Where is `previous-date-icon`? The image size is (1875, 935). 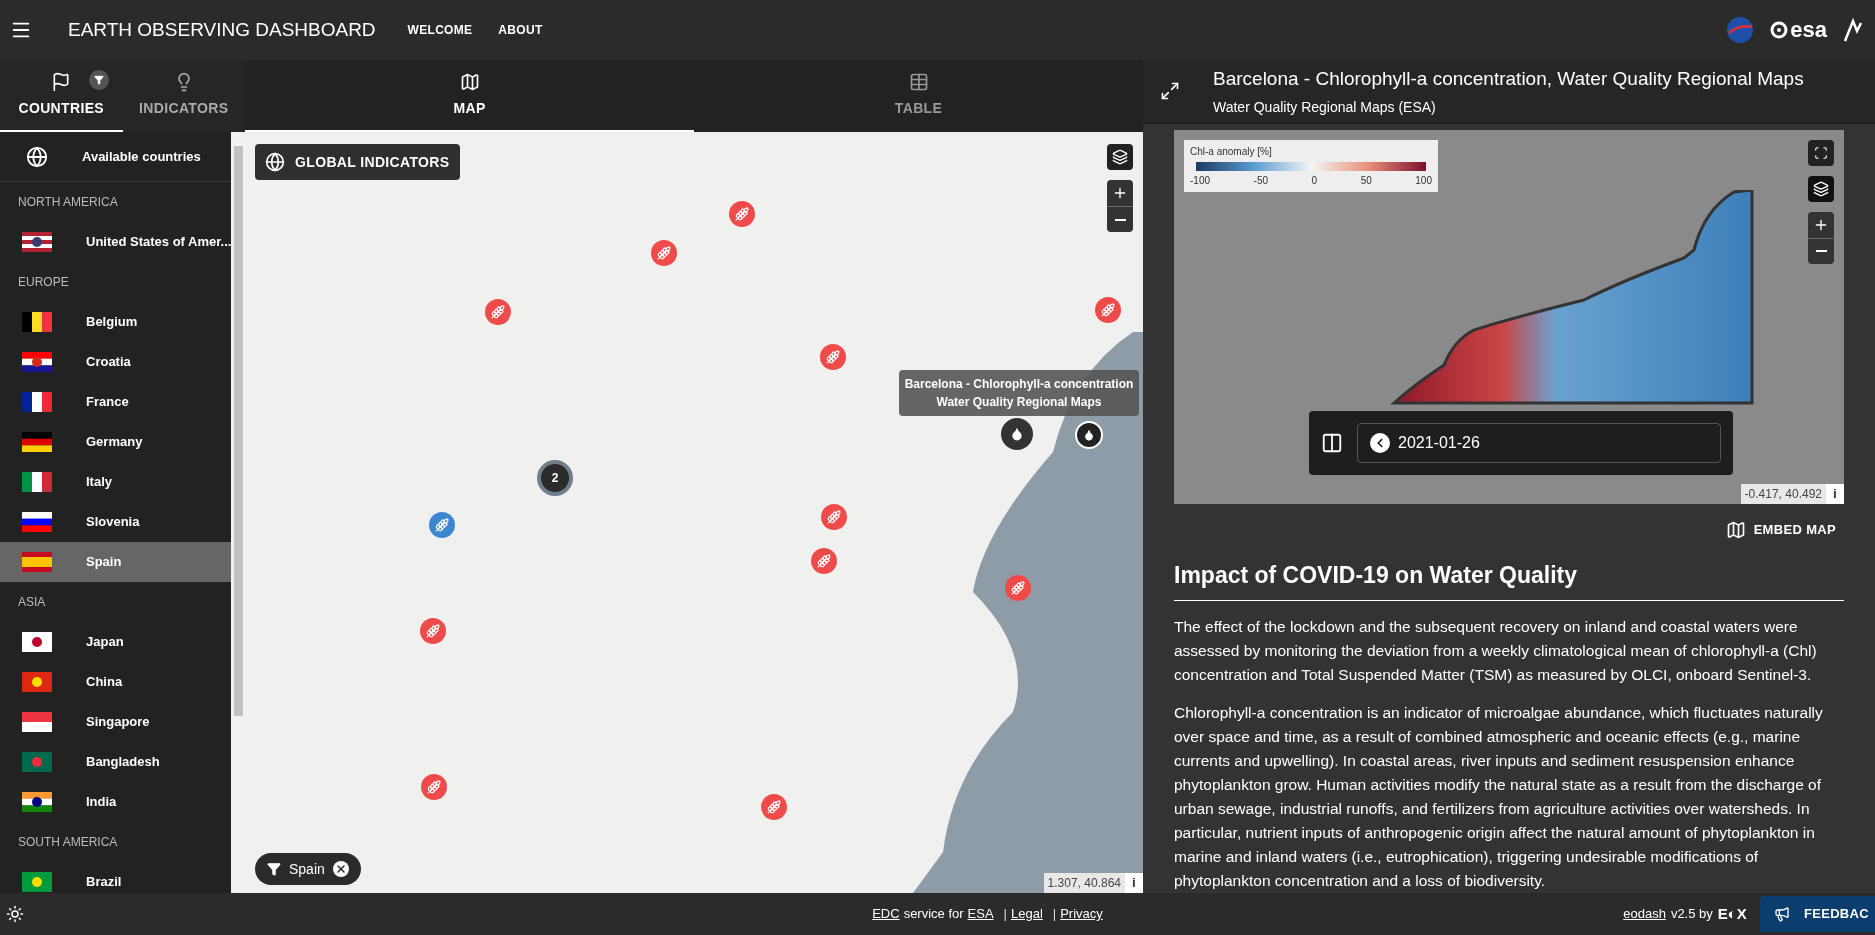
previous-date-icon is located at coordinates (1380, 442).